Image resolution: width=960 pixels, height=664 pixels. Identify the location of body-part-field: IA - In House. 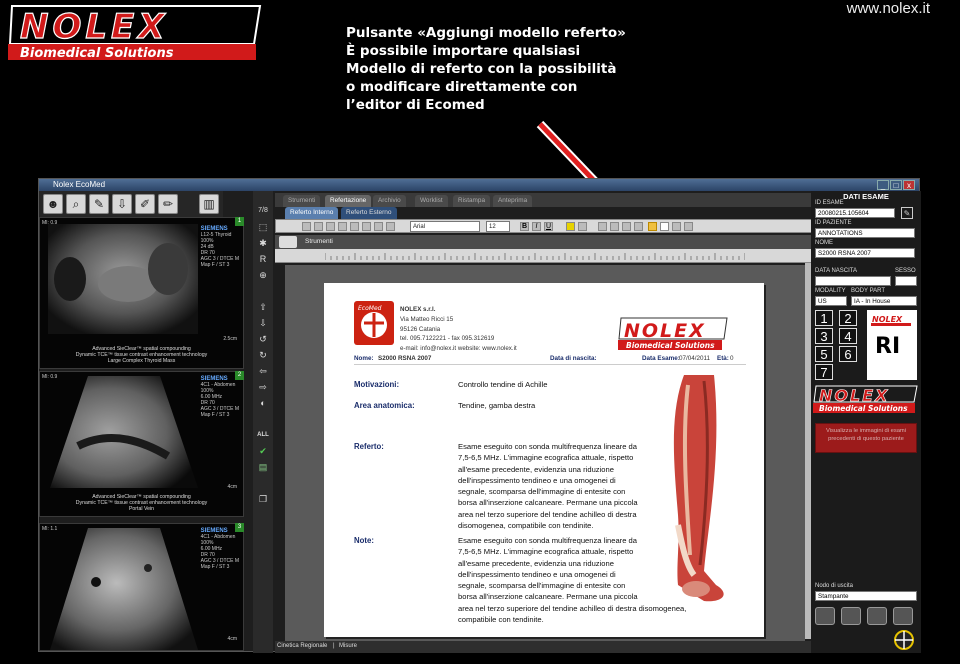
(884, 301).